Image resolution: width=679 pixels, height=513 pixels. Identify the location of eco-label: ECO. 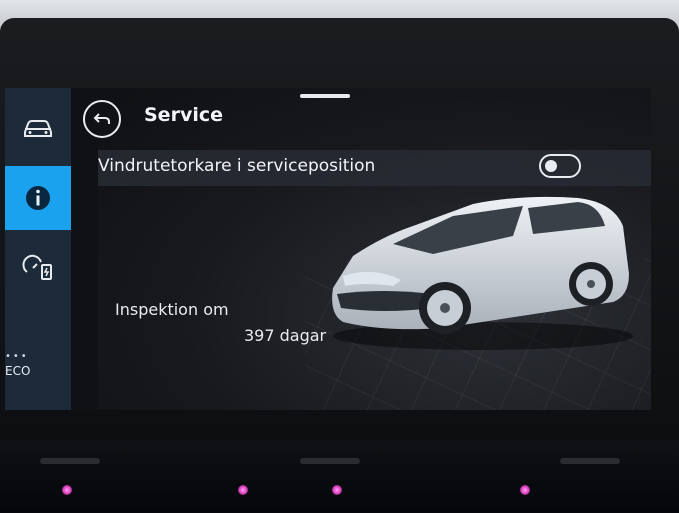
(18, 371).